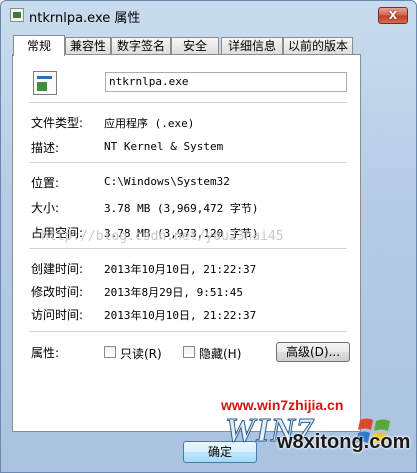 The height and width of the screenshot is (473, 417). What do you see at coordinates (57, 269) in the screenshot?
I see `created-label: 创建时间:` at bounding box center [57, 269].